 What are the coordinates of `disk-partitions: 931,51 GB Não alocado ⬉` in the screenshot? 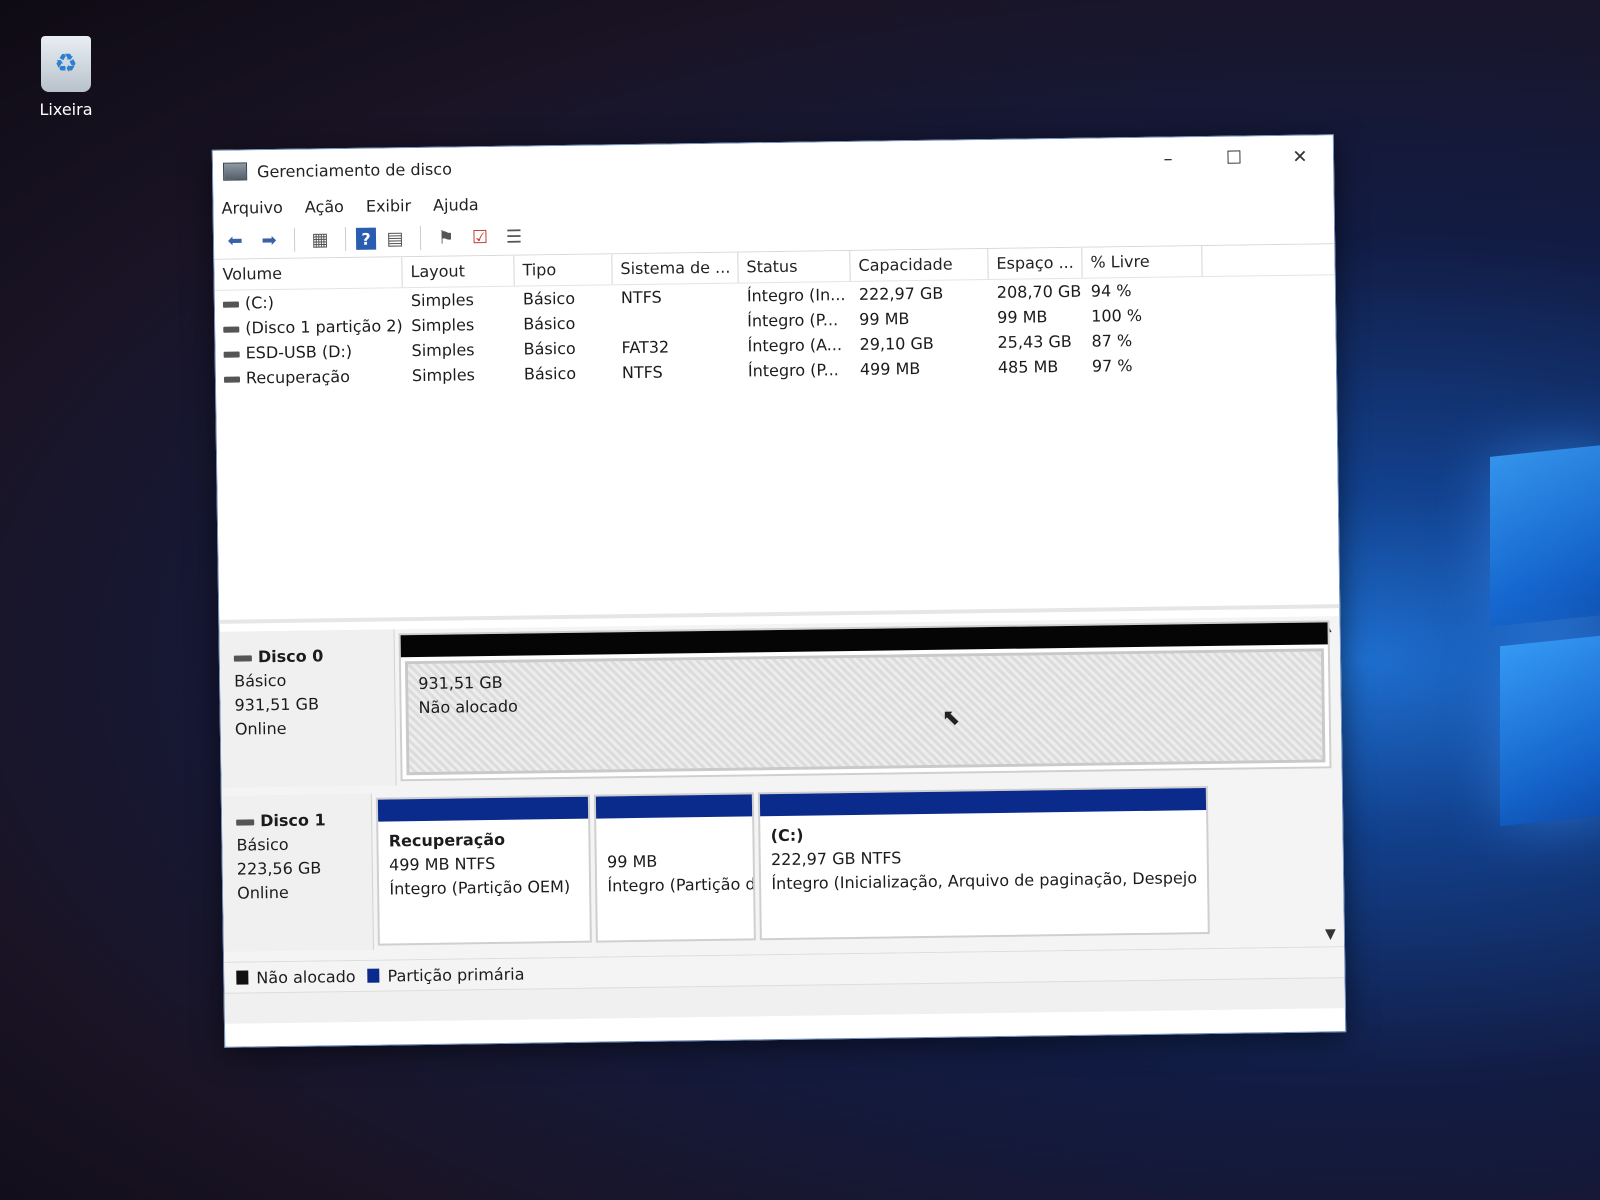 It's located at (867, 700).